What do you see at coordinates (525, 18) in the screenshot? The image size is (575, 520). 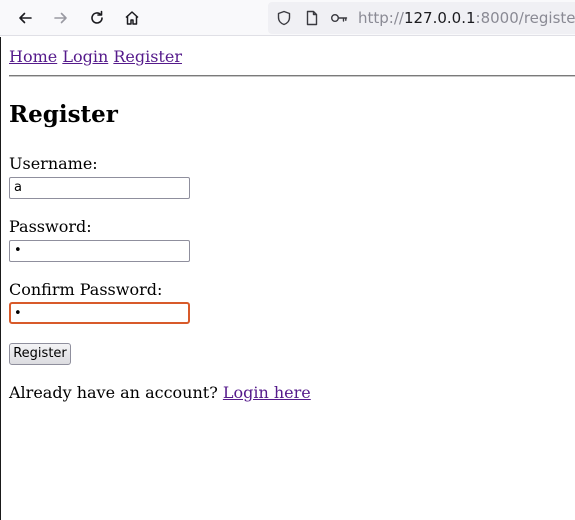 I see `url-path: :8000/register/` at bounding box center [525, 18].